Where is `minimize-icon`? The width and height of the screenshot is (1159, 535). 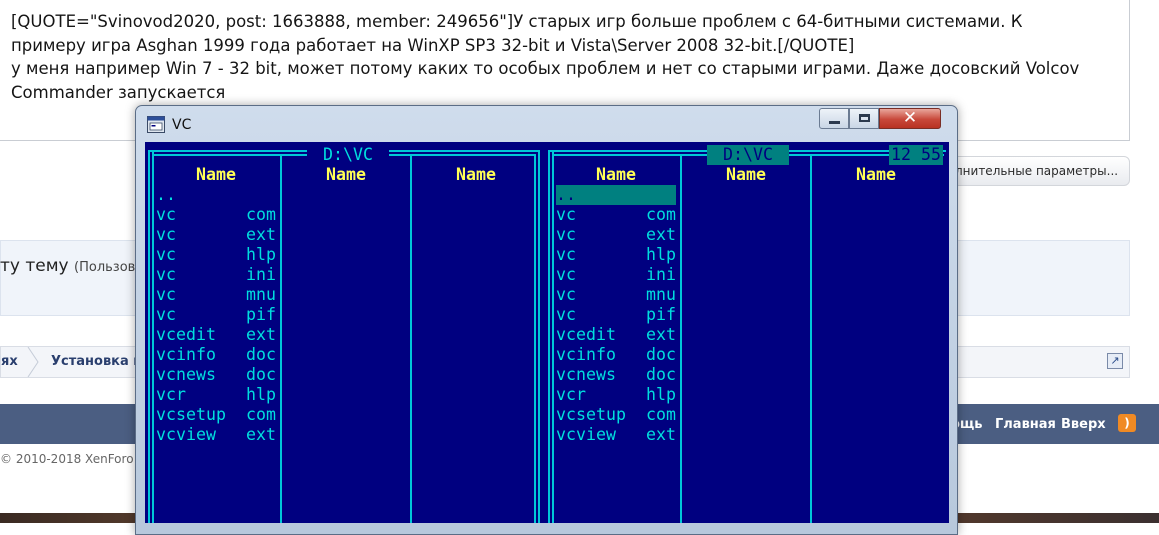
minimize-icon is located at coordinates (834, 122).